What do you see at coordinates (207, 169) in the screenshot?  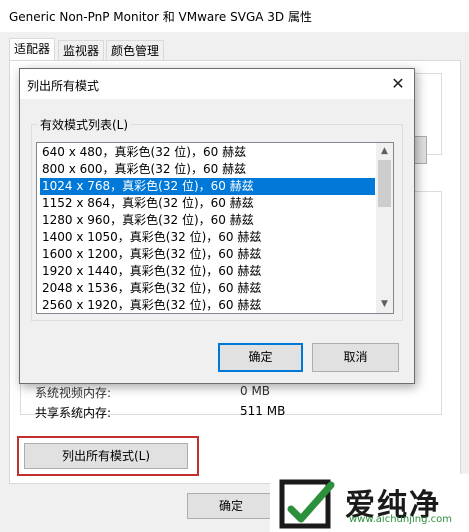 I see `list-item: 800 x 600，真彩色(32 位)，60 赫兹` at bounding box center [207, 169].